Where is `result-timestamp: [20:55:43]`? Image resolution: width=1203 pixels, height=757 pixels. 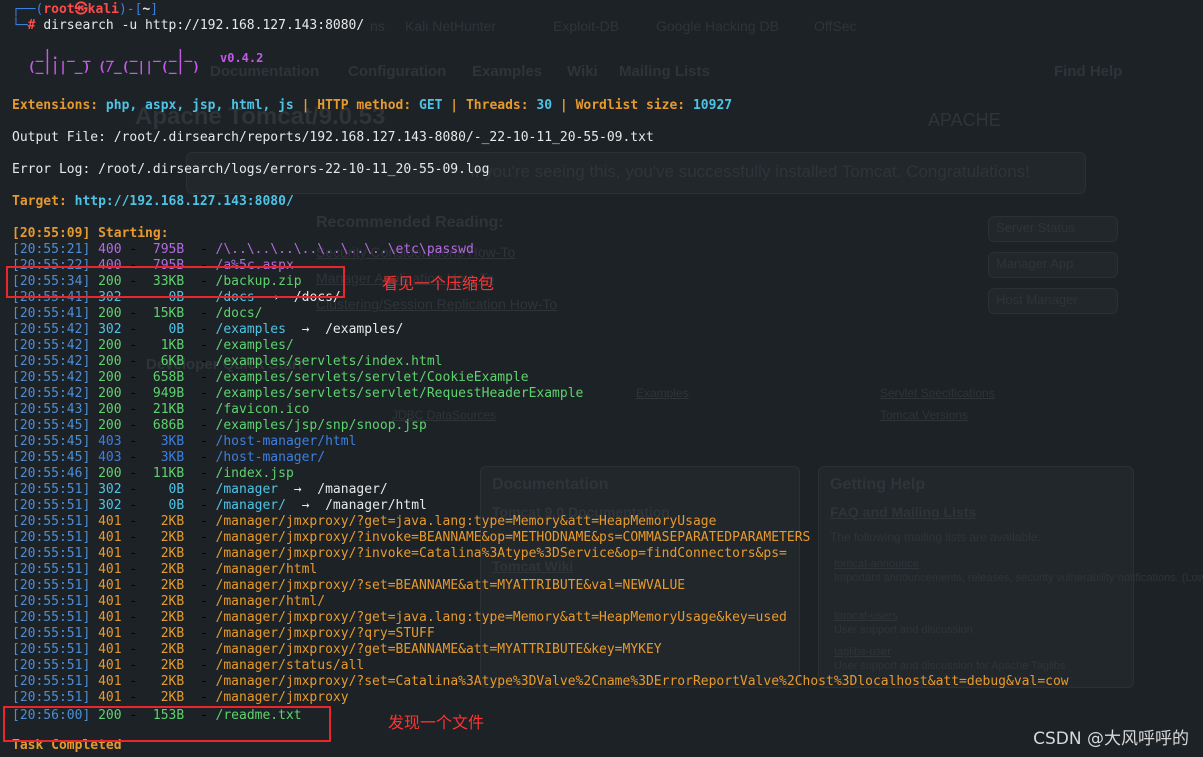
result-timestamp: [20:55:43] is located at coordinates (51, 409).